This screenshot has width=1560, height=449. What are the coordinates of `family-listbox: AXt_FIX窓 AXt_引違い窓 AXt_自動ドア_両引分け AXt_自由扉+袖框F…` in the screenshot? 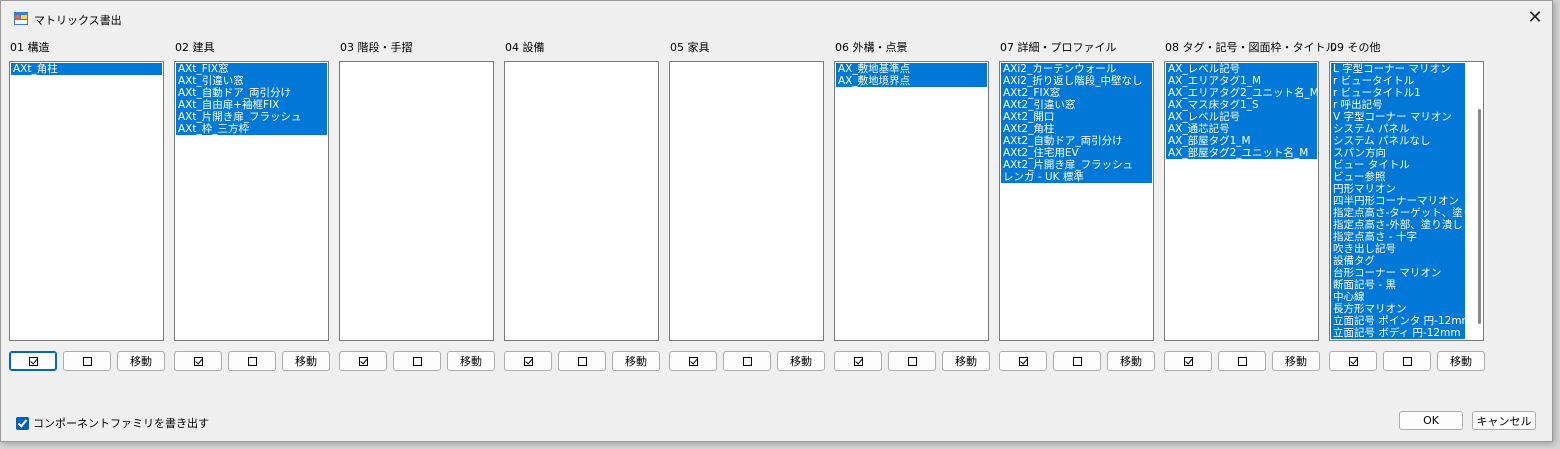 It's located at (251, 201).